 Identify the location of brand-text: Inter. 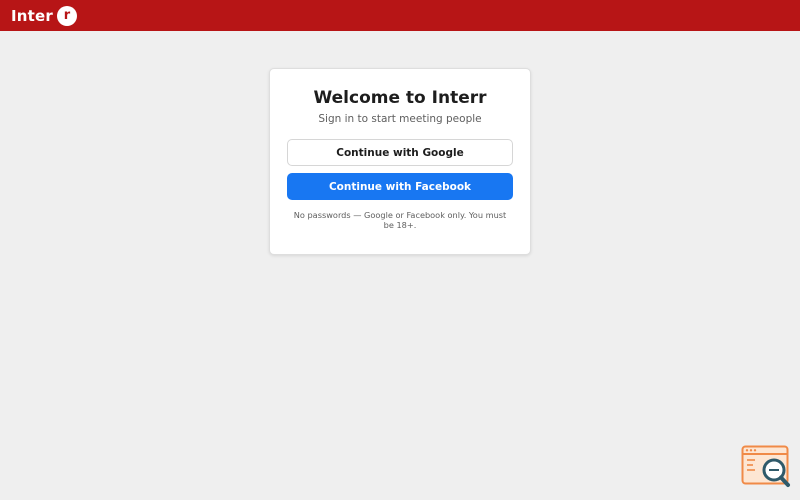
(32, 15).